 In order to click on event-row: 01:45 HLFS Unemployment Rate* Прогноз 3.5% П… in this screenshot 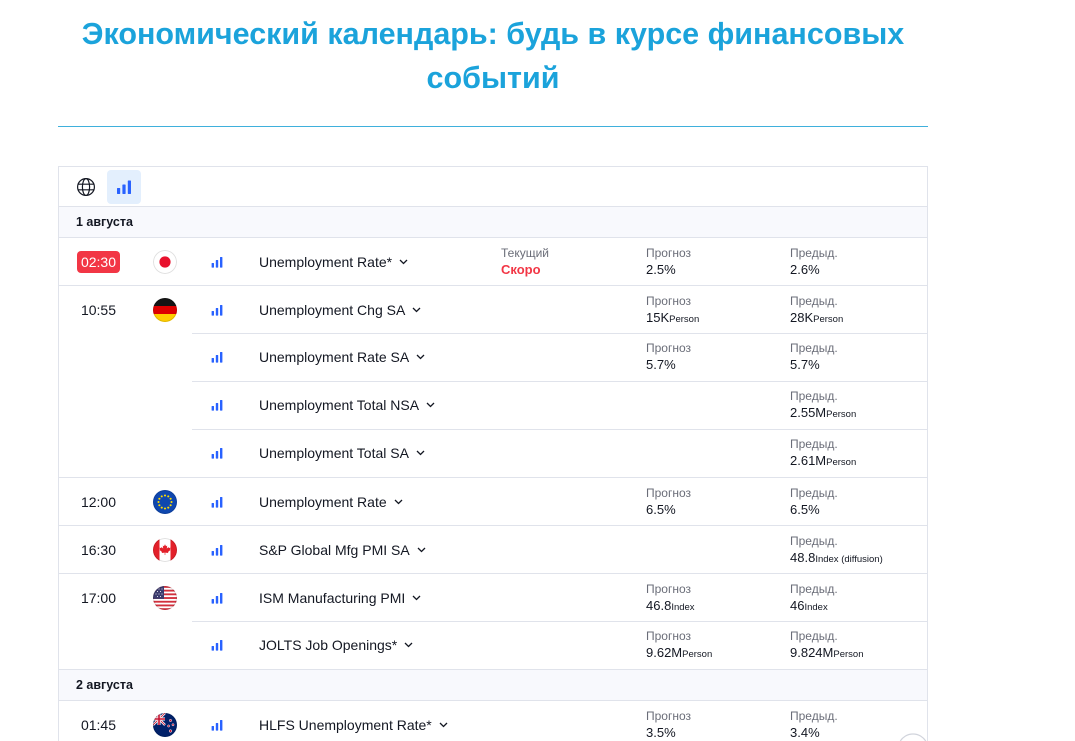, I will do `click(493, 720)`.